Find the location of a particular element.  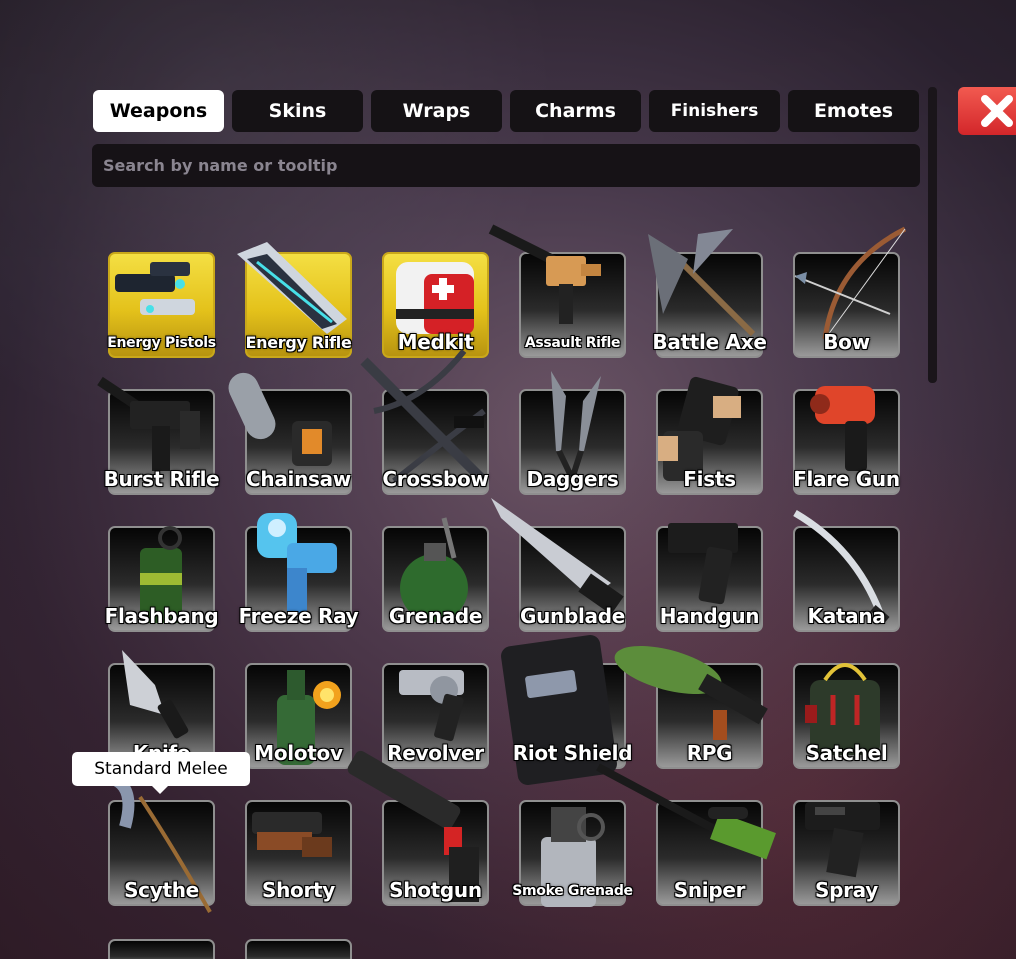

weapon-label: Revolver is located at coordinates (435, 753).